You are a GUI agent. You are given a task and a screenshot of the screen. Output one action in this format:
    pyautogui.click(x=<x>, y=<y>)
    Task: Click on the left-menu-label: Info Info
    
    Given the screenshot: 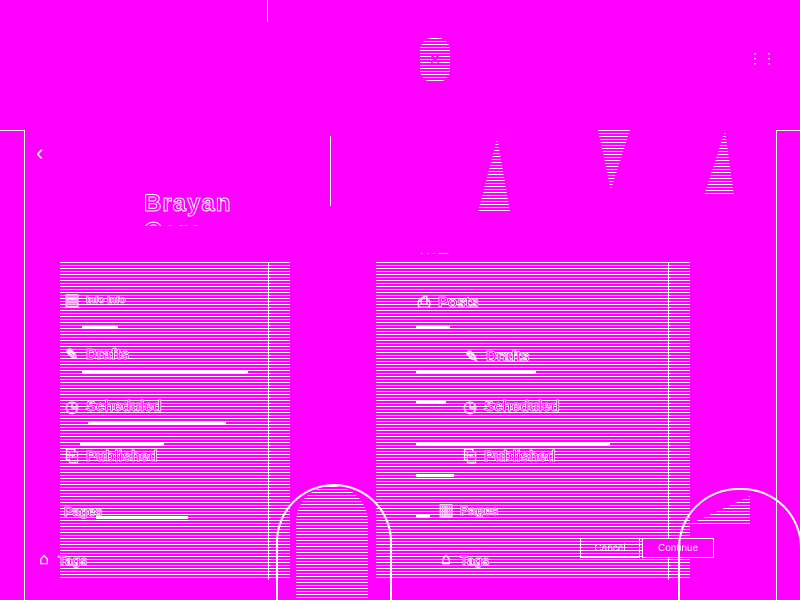 What is the action you would take?
    pyautogui.click(x=106, y=300)
    